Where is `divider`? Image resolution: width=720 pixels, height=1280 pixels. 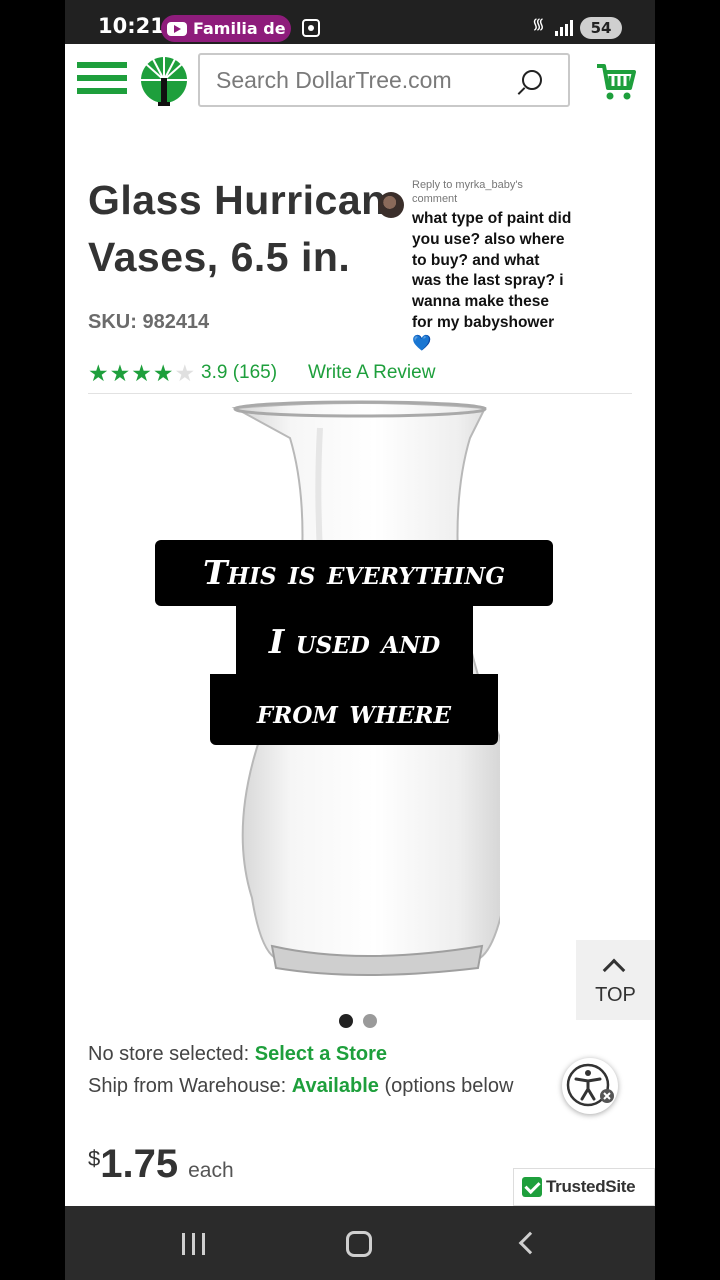
divider is located at coordinates (360, 393).